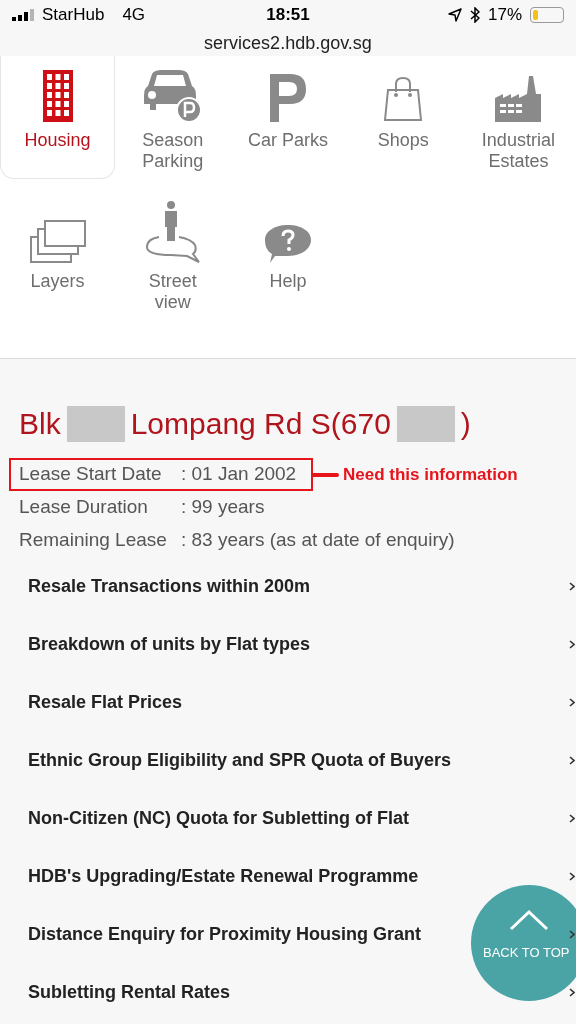 The image size is (576, 1024). Describe the element at coordinates (223, 876) in the screenshot. I see `info-link: HDB's Upgrading/Estate Renewal Programme` at that location.